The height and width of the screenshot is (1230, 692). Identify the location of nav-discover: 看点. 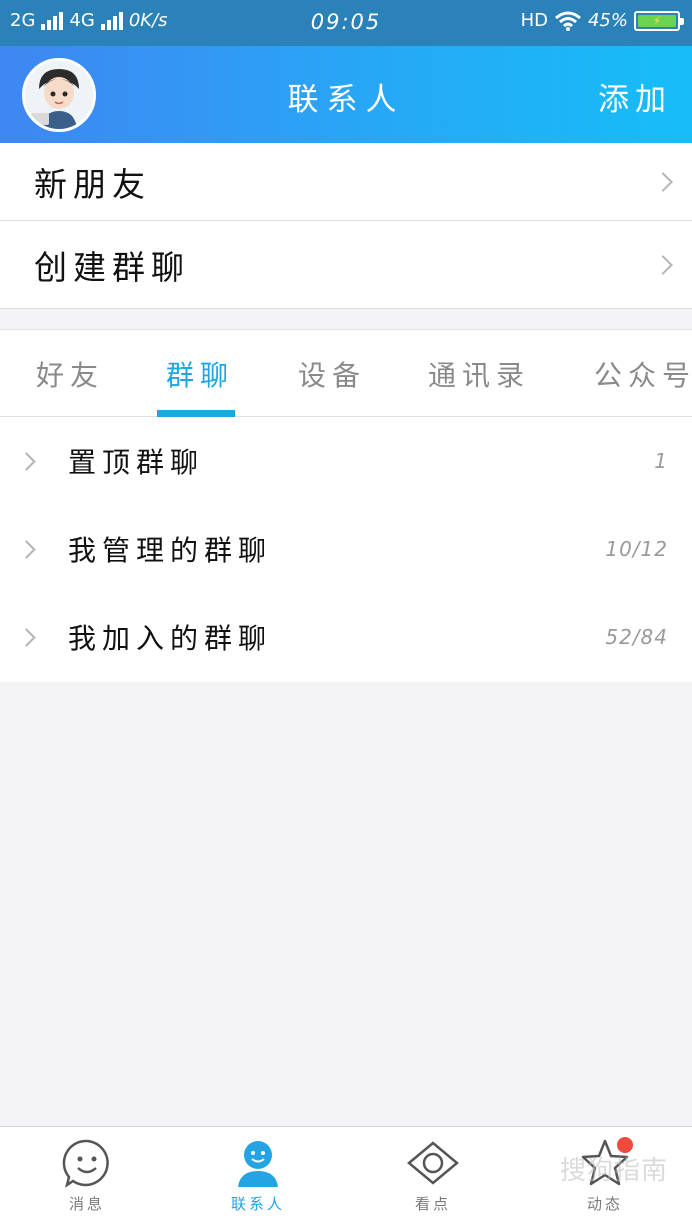
(433, 1175).